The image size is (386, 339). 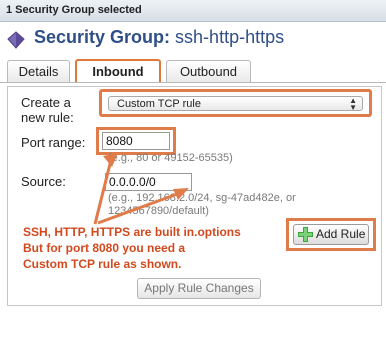 I want to click on tab-details: Details, so click(x=38, y=71).